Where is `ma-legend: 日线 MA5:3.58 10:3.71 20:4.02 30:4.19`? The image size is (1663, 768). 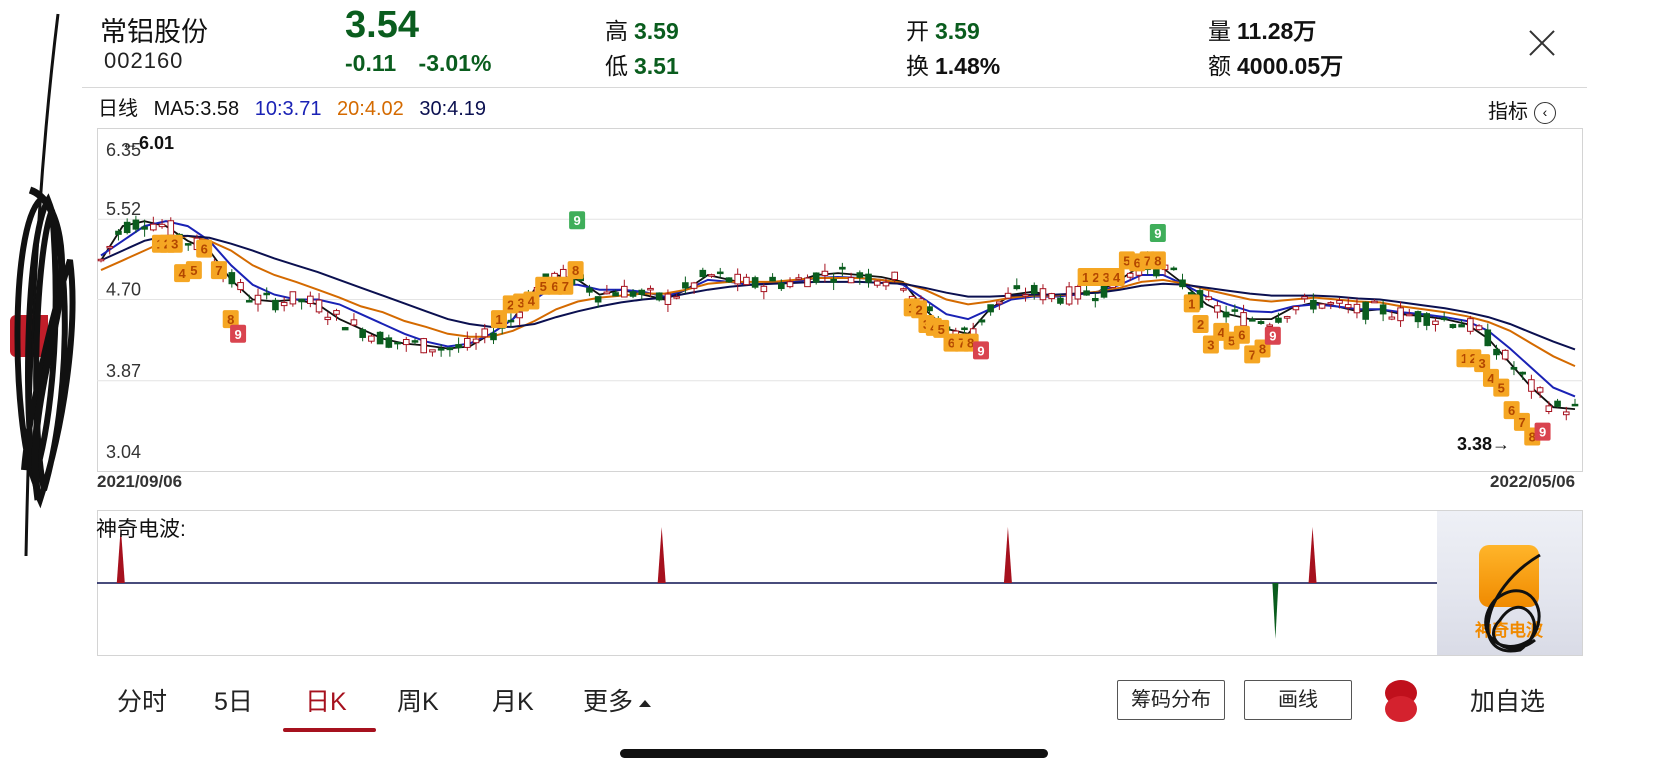 ma-legend: 日线 MA5:3.58 10:3.71 20:4.02 30:4.19 is located at coordinates (297, 106).